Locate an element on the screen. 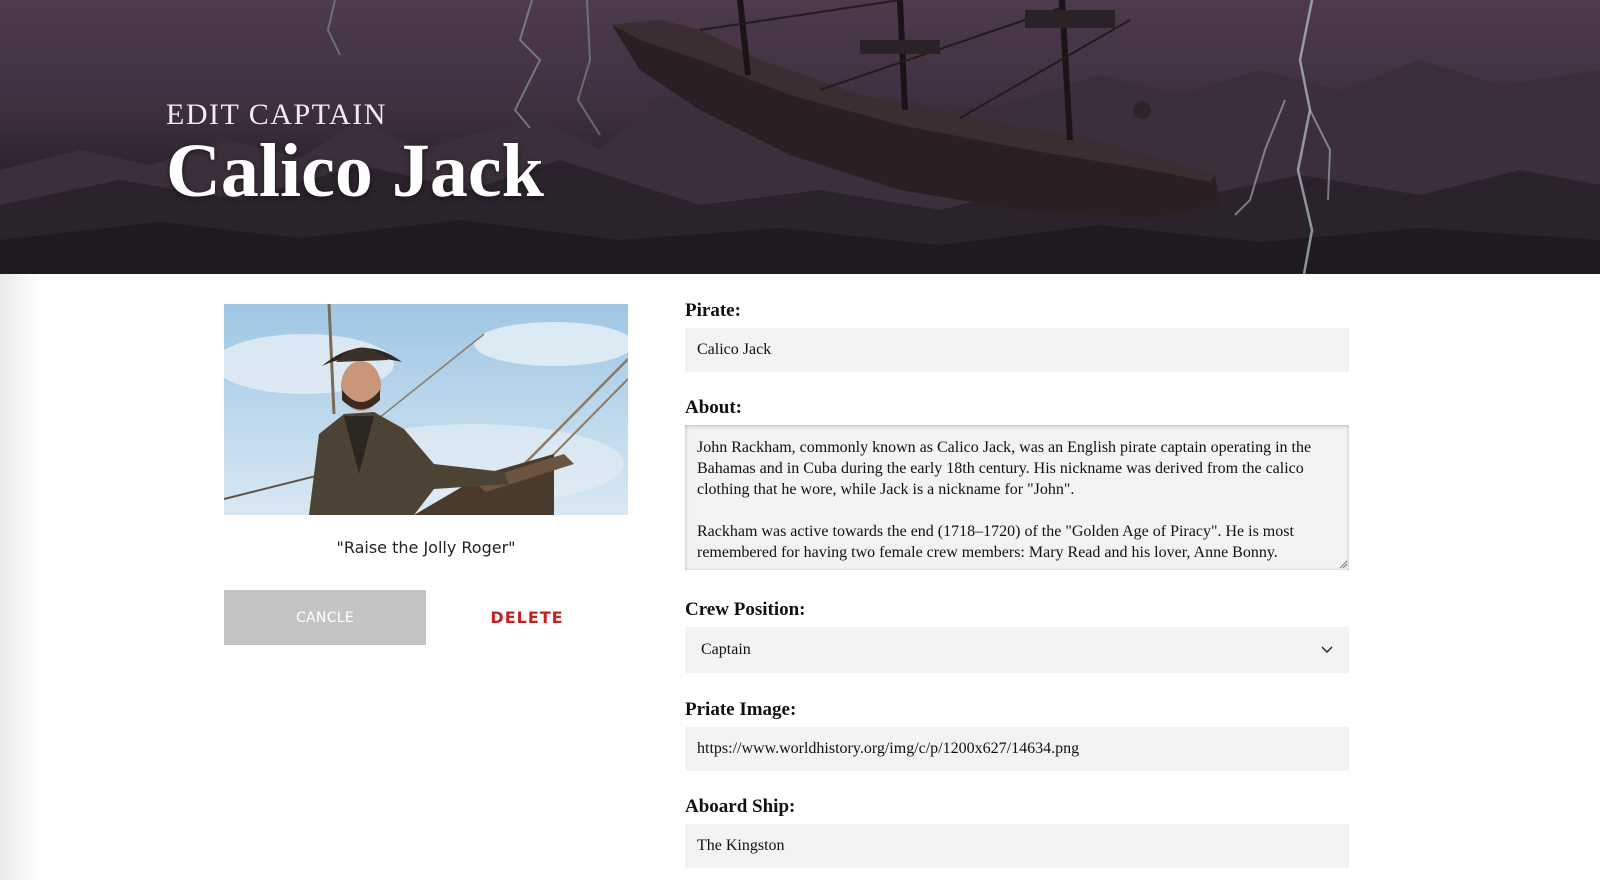 The width and height of the screenshot is (1600, 880). crew-position-select: Captain is located at coordinates (1017, 650).